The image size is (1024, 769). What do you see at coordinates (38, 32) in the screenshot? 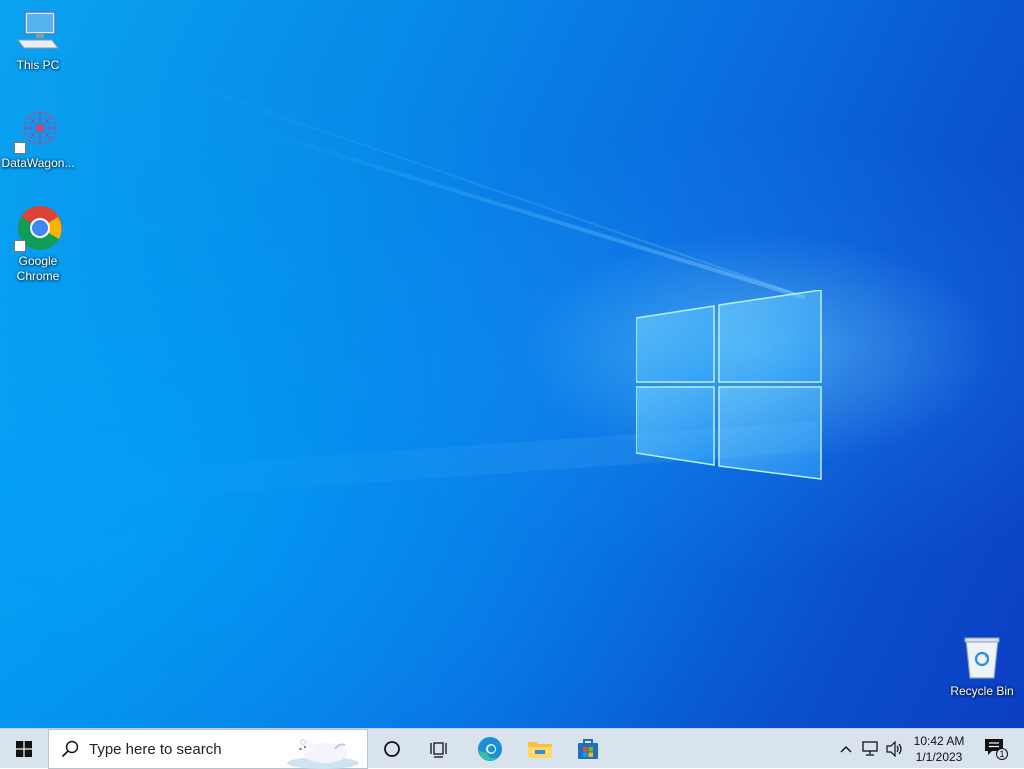
I see `this-pc-icon` at bounding box center [38, 32].